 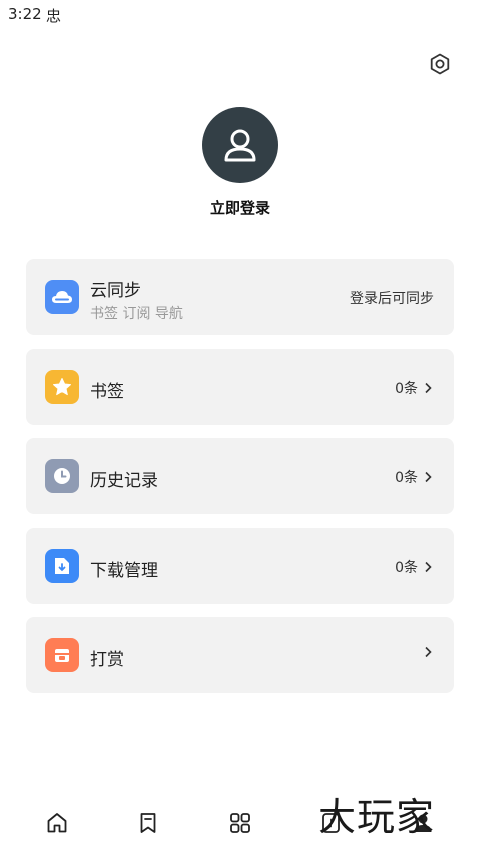 I want to click on status-indicator: 忠, so click(x=54, y=16).